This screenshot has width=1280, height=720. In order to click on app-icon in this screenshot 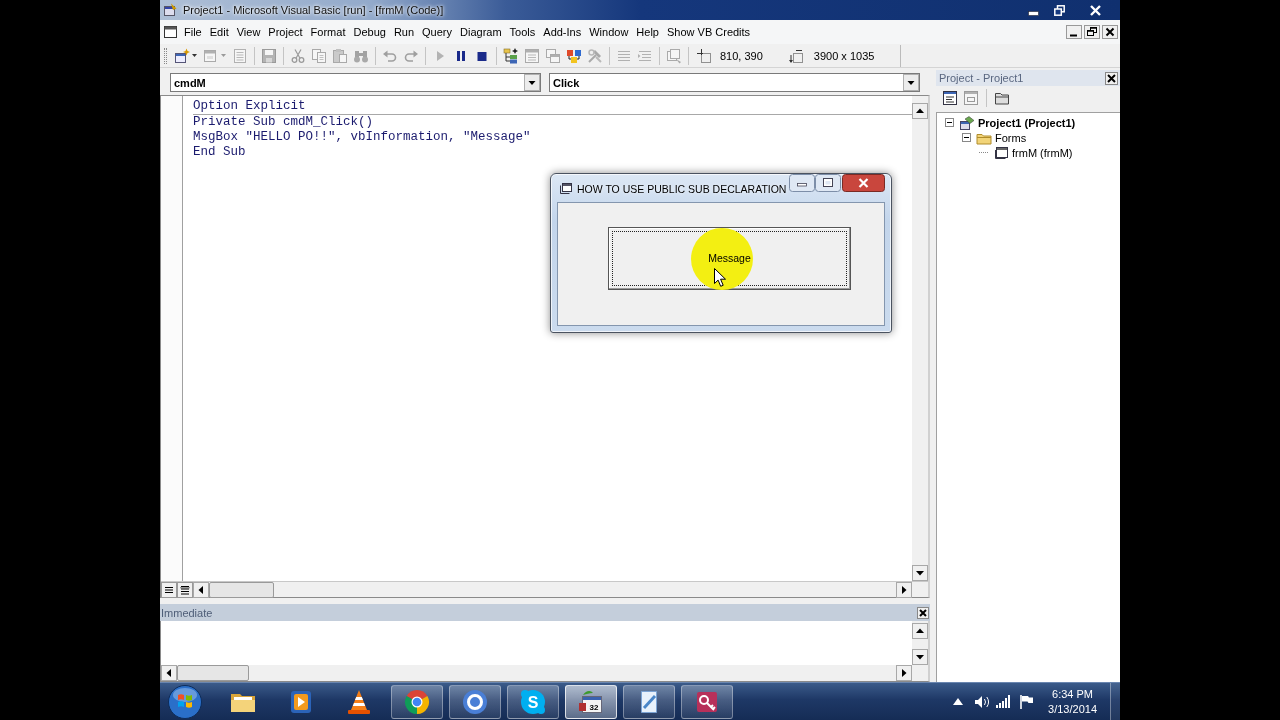, I will do `click(170, 10)`.